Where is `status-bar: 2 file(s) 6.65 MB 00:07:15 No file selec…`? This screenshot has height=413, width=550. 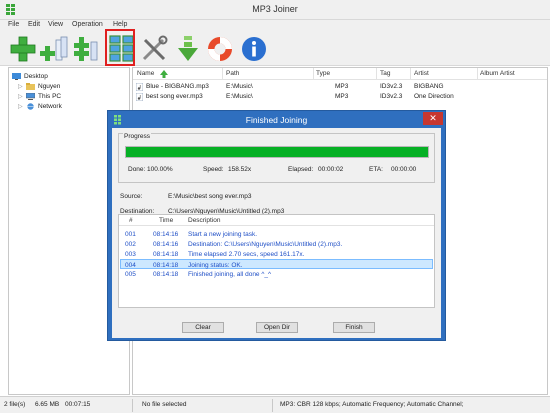 status-bar: 2 file(s) 6.65 MB 00:07:15 No file selec… is located at coordinates (275, 404).